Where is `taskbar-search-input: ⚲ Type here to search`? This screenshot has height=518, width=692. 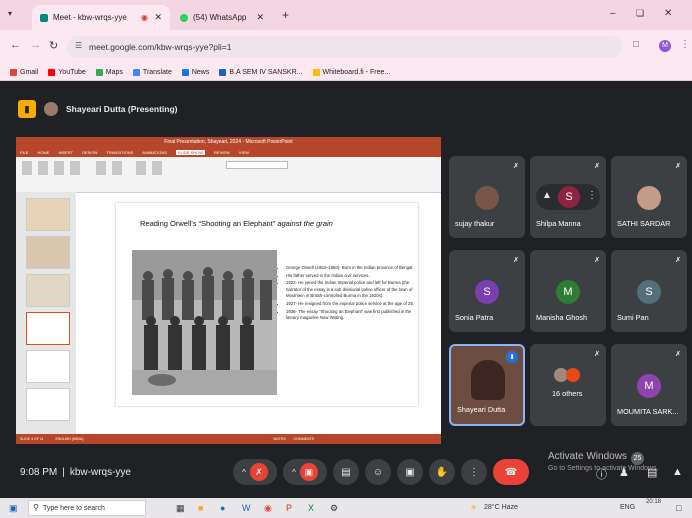
taskbar-search-input: ⚲ Type here to search is located at coordinates (87, 508).